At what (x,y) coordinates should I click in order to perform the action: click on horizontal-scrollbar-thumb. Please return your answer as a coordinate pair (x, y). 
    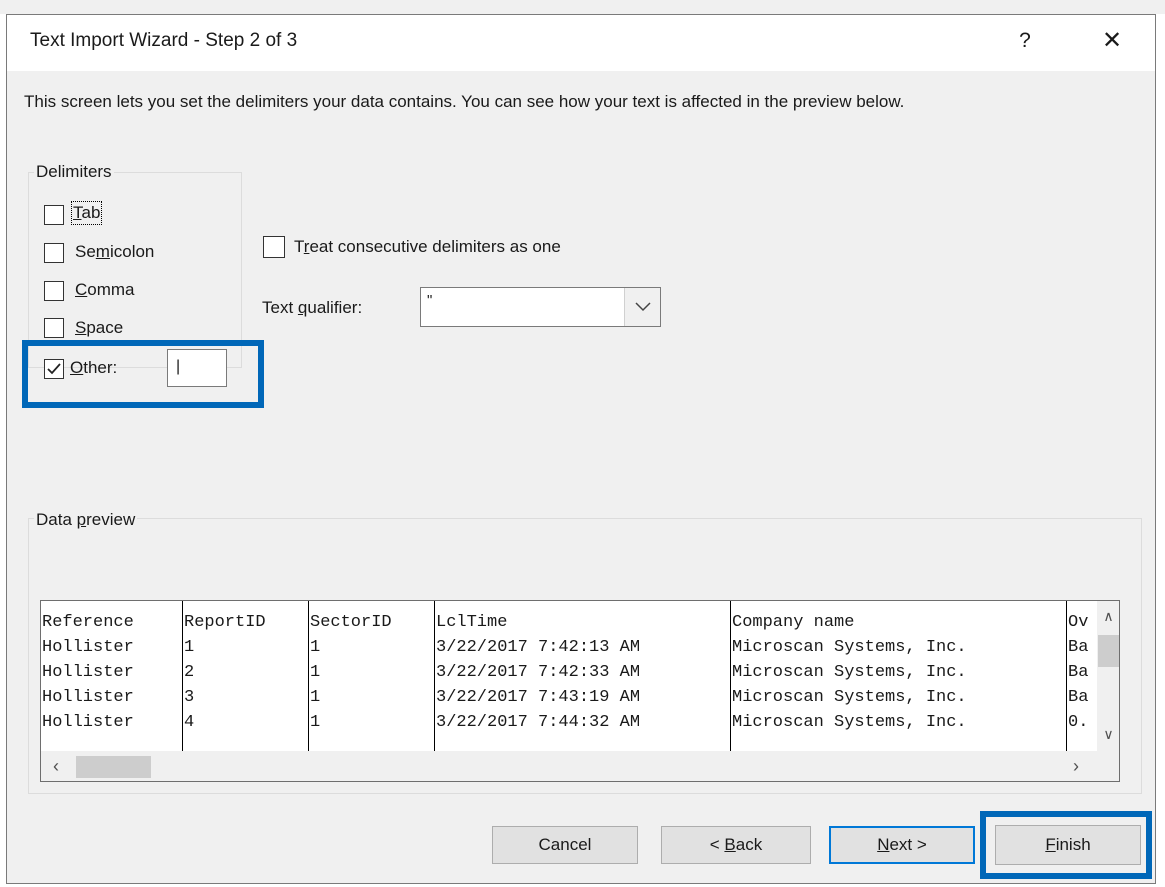
    Looking at the image, I should click on (113, 767).